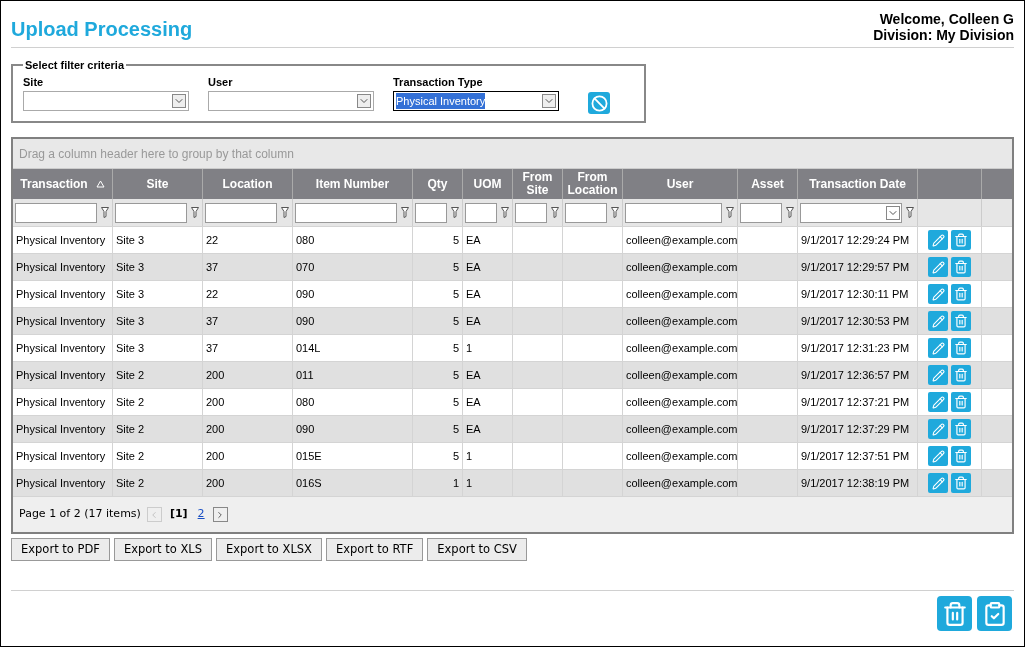 The width and height of the screenshot is (1025, 647). Describe the element at coordinates (269, 549) in the screenshot. I see `export-button: Export to XLSX` at that location.